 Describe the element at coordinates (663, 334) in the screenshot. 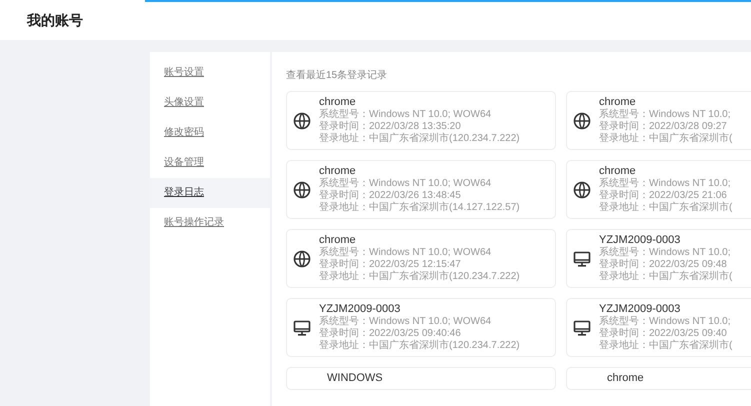

I see `login-time: 登录时间：2022/03/25 09:40` at that location.